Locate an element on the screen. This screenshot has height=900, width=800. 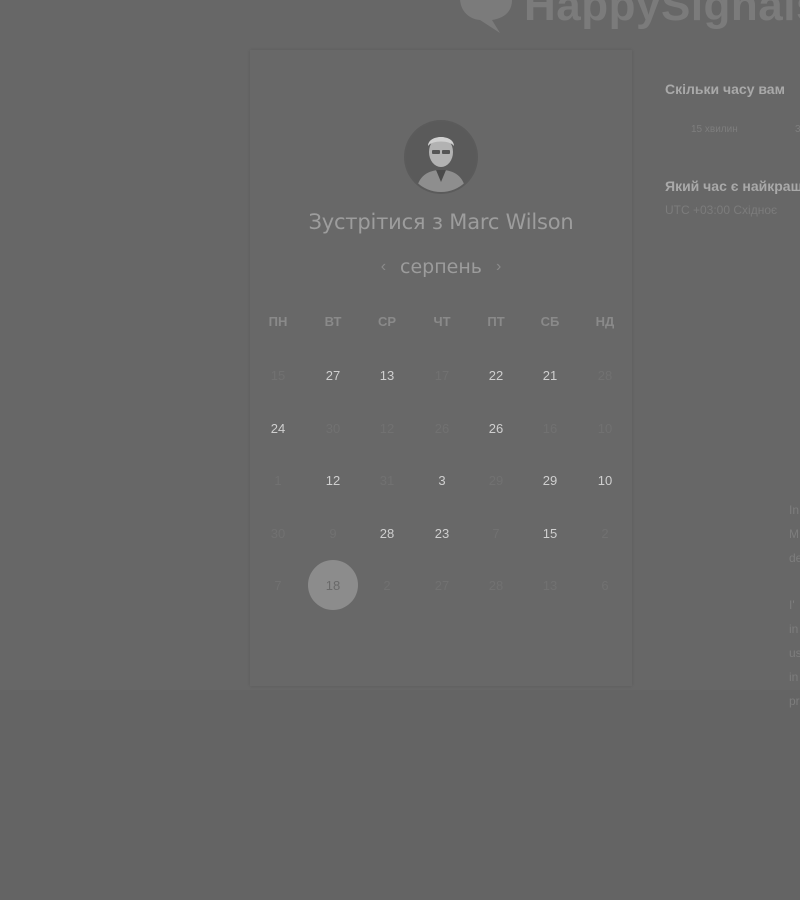
time-question: Який час є найкращ is located at coordinates (732, 186).